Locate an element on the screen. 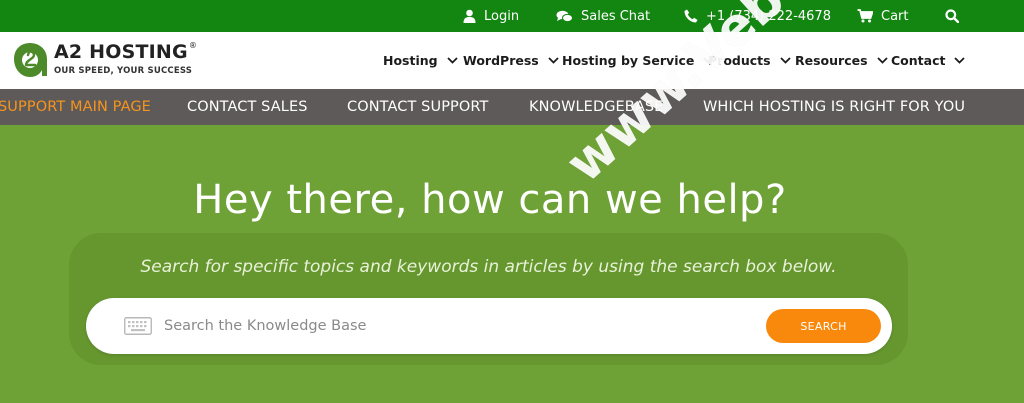 The width and height of the screenshot is (1024, 403). a2-hosting-logo: A2 HOSTING® OUR SPEED, YOUR SUCCESS is located at coordinates (107, 61).